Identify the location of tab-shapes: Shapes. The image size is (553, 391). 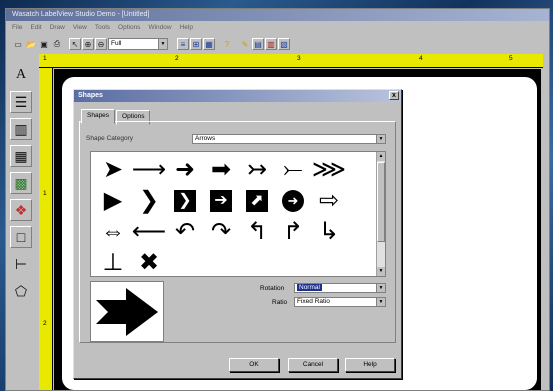
(98, 116).